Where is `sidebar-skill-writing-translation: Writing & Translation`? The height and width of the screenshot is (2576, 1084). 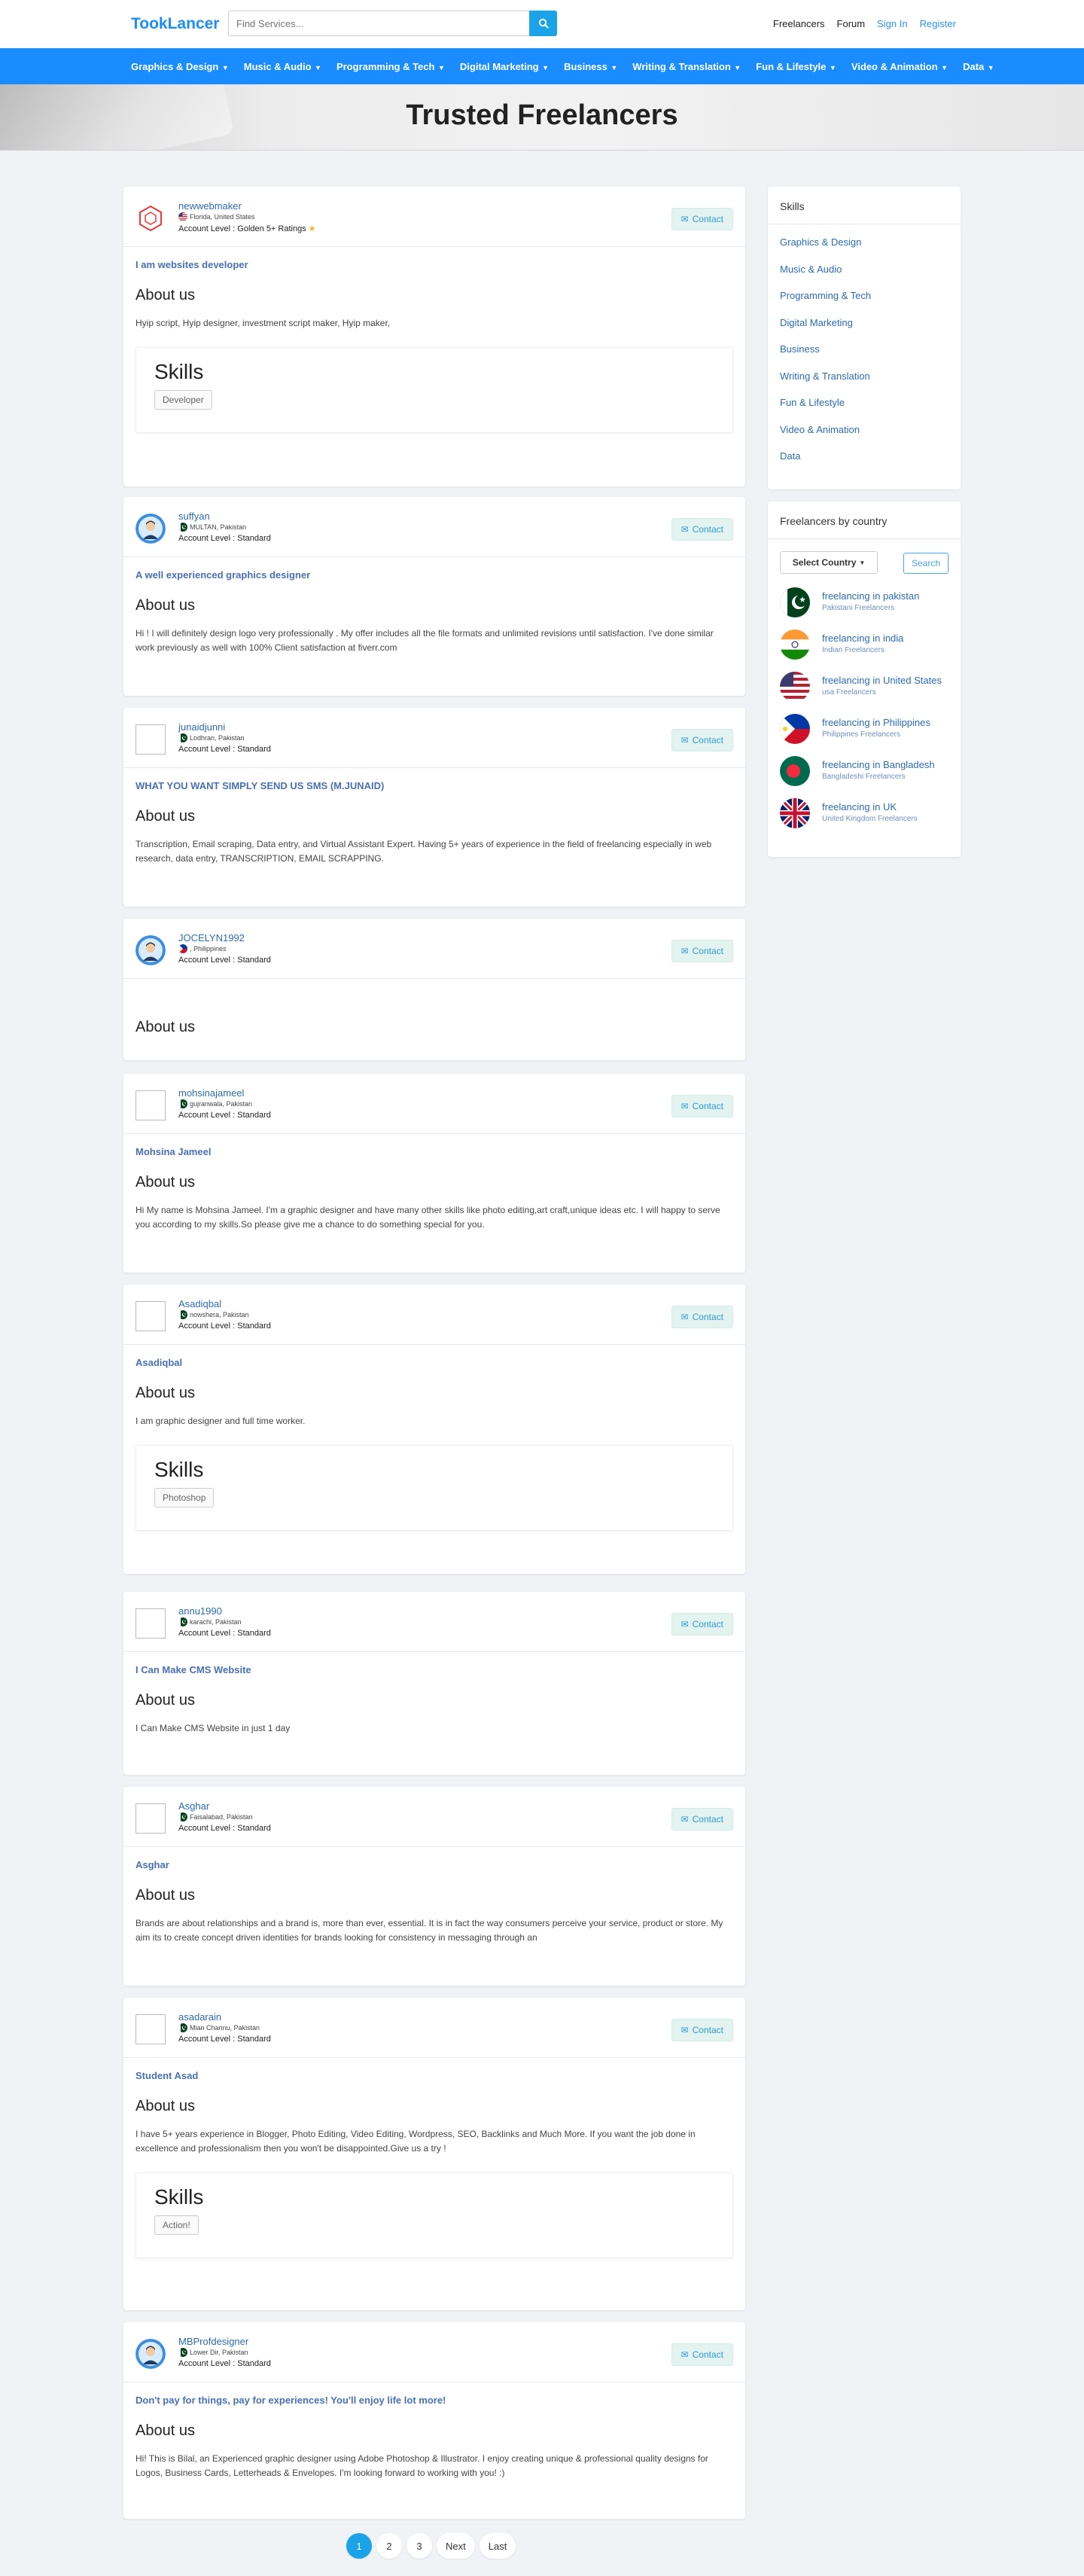
sidebar-skill-writing-translation: Writing & Translation is located at coordinates (864, 376).